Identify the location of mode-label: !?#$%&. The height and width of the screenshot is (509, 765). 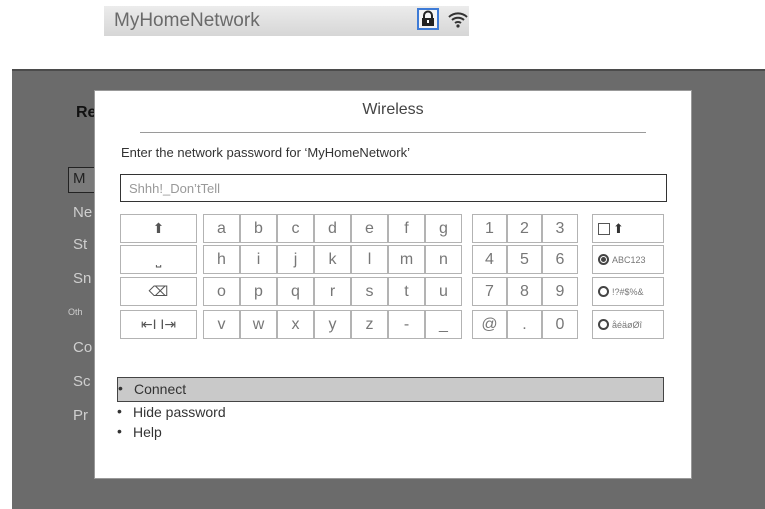
(628, 291).